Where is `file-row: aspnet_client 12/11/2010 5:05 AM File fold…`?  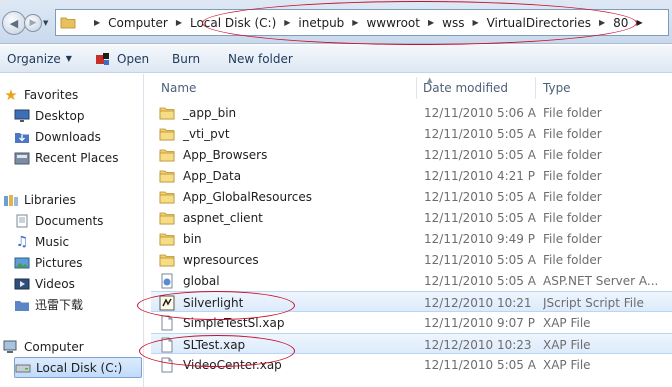
file-row: aspnet_client 12/11/2010 5:05 AM File fold… is located at coordinates (411, 217).